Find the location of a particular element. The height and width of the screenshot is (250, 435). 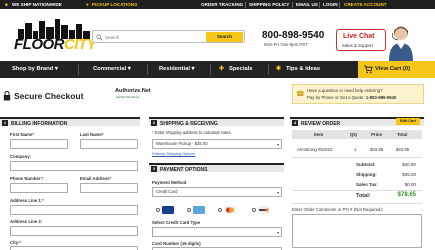

cart-count: 0 is located at coordinates (406, 69).